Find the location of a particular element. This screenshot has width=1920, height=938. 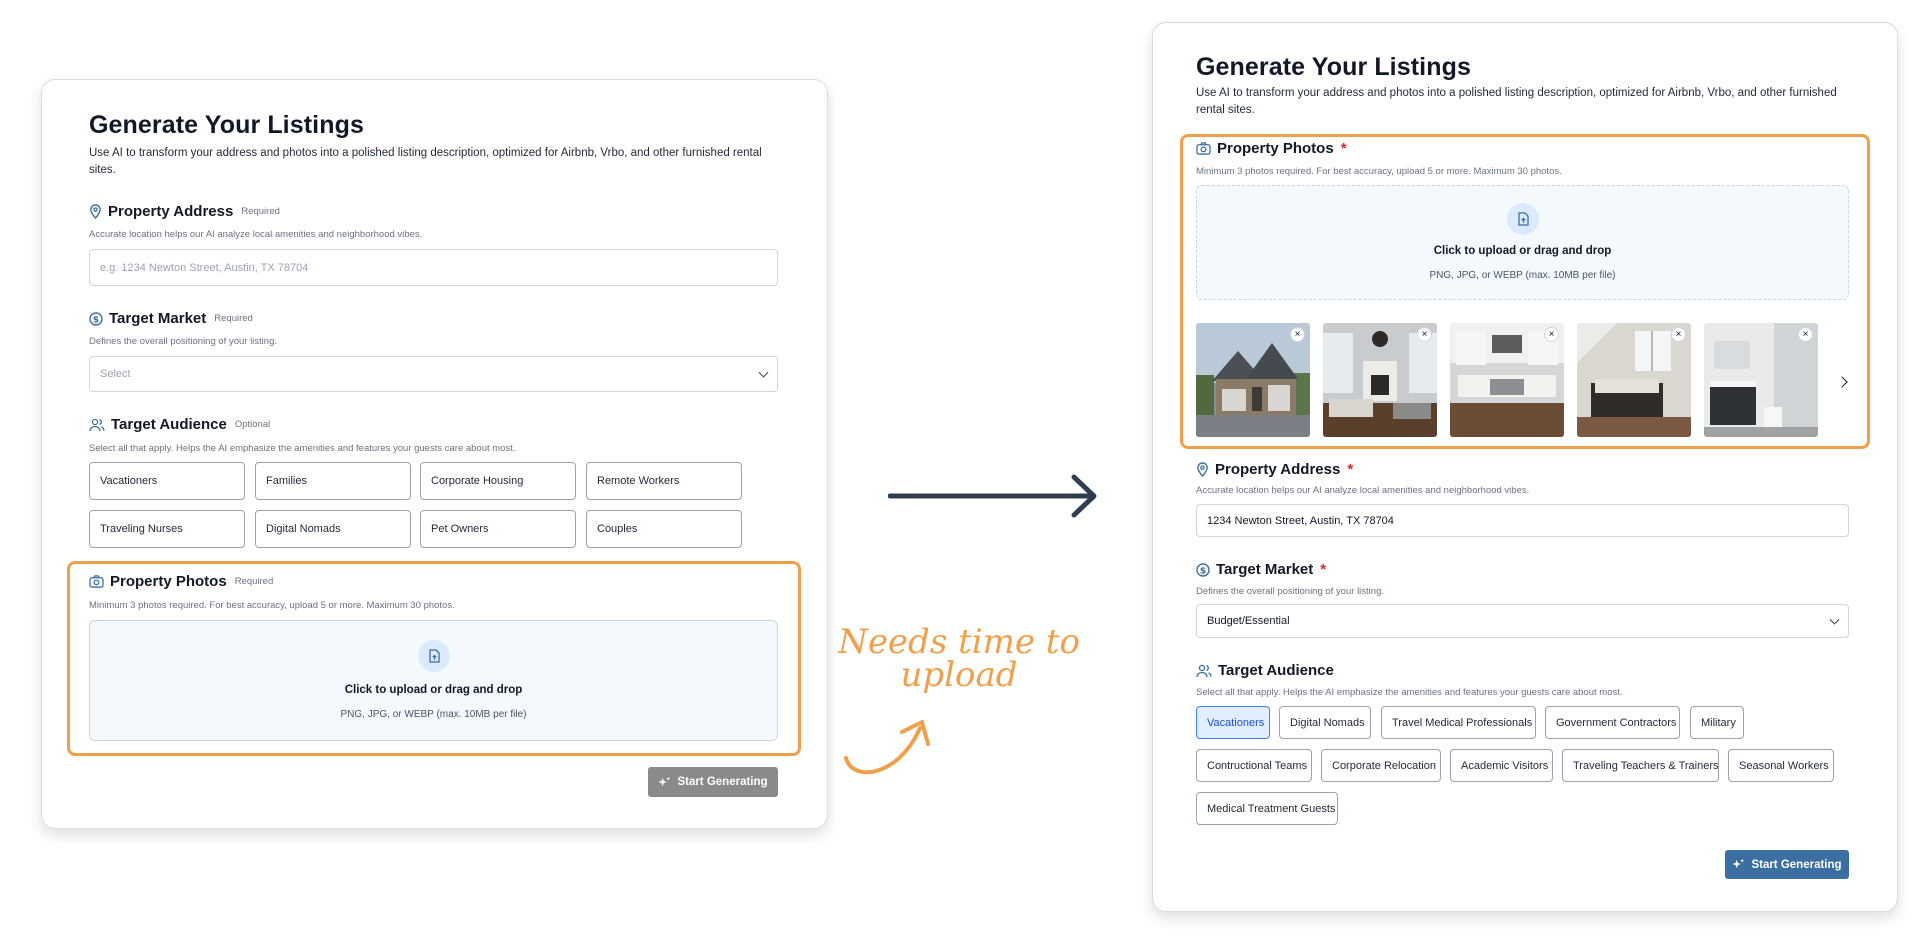

address-section-title: Property Address * is located at coordinates (1274, 469).